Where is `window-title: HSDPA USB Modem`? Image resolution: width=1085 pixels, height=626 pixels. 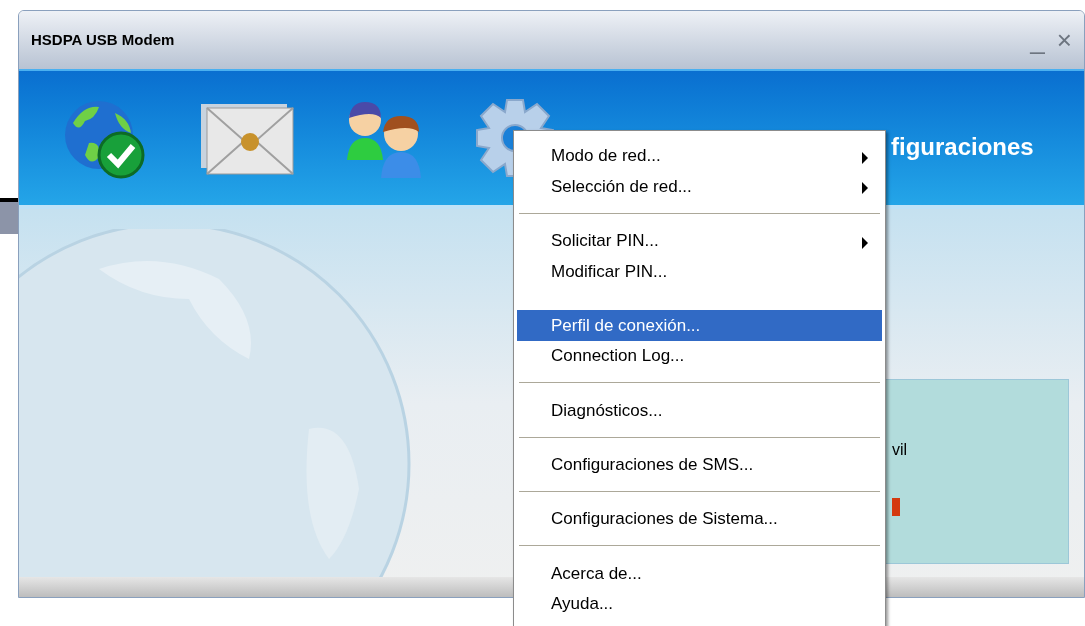 window-title: HSDPA USB Modem is located at coordinates (103, 39).